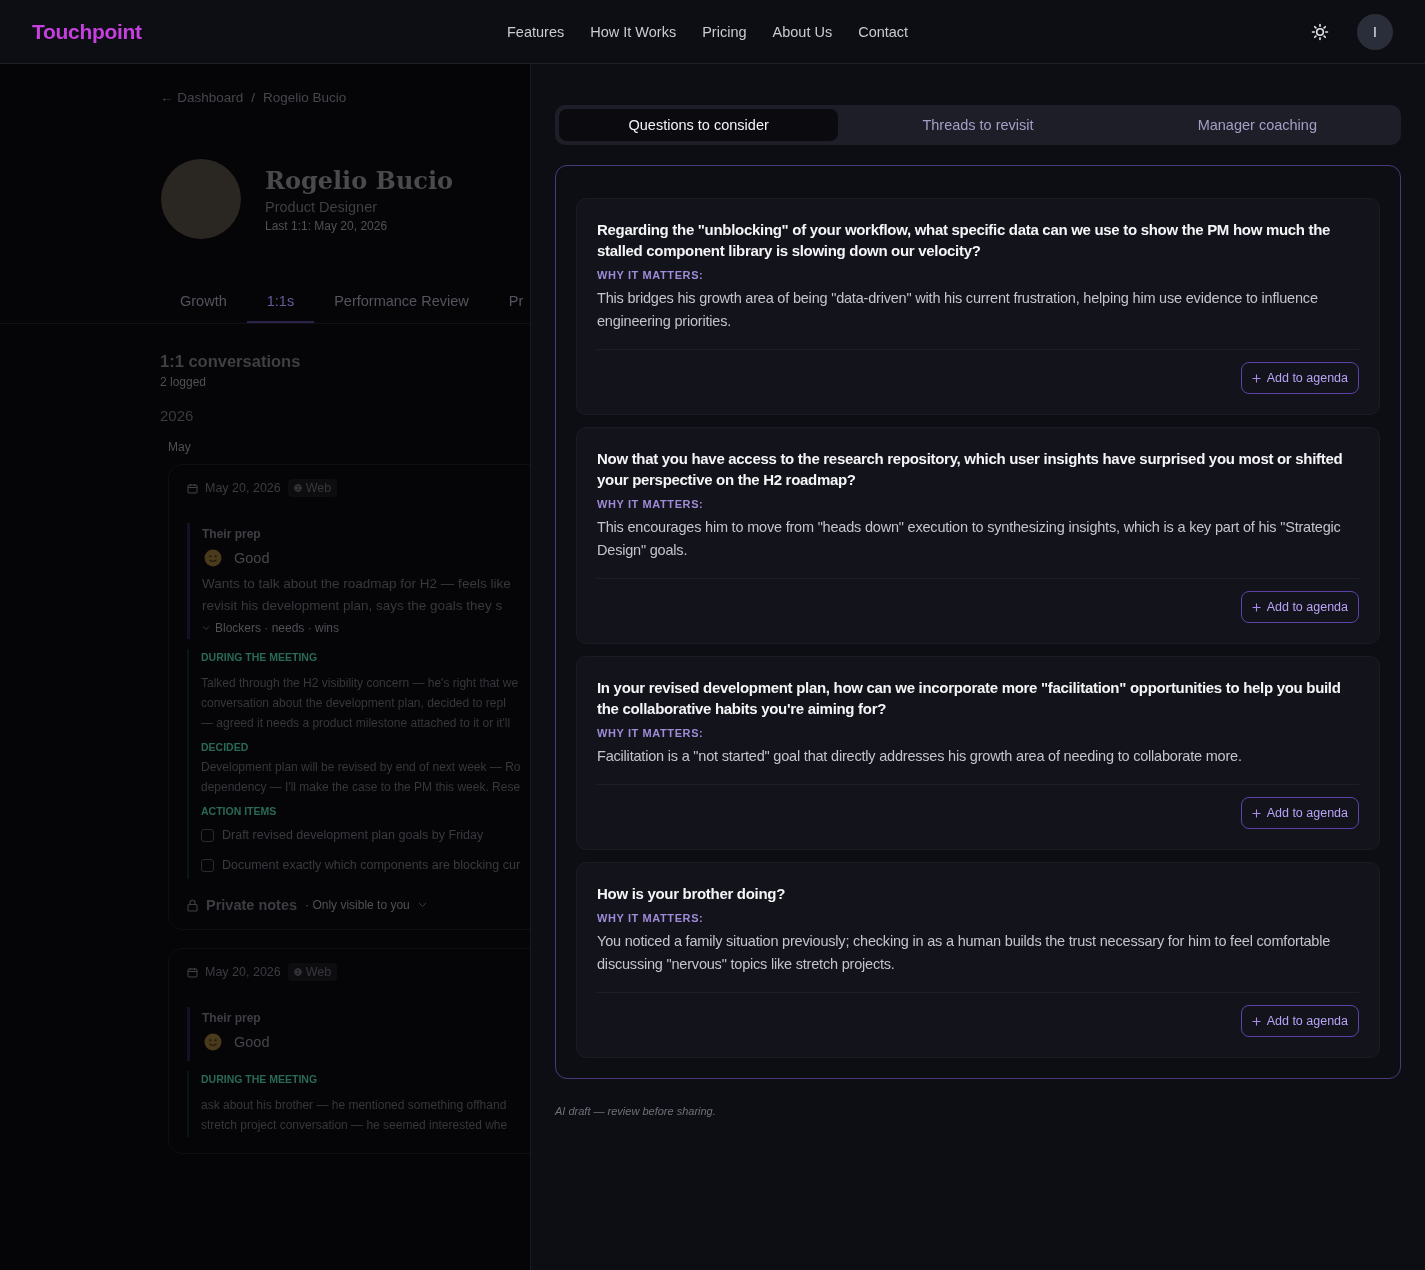  Describe the element at coordinates (970, 469) in the screenshot. I see `question-text: Now that you have access to the research repository, which user insights have surprised you most or shifted your perspective on the H2 roadmap?` at that location.